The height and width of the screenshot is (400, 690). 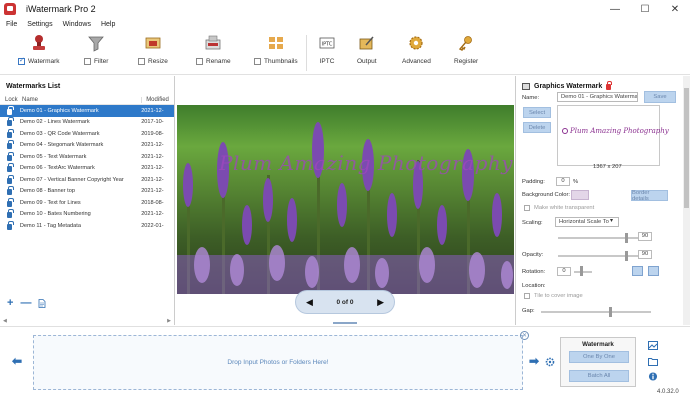 What do you see at coordinates (645, 9) in the screenshot?
I see `maximize-button: ☐` at bounding box center [645, 9].